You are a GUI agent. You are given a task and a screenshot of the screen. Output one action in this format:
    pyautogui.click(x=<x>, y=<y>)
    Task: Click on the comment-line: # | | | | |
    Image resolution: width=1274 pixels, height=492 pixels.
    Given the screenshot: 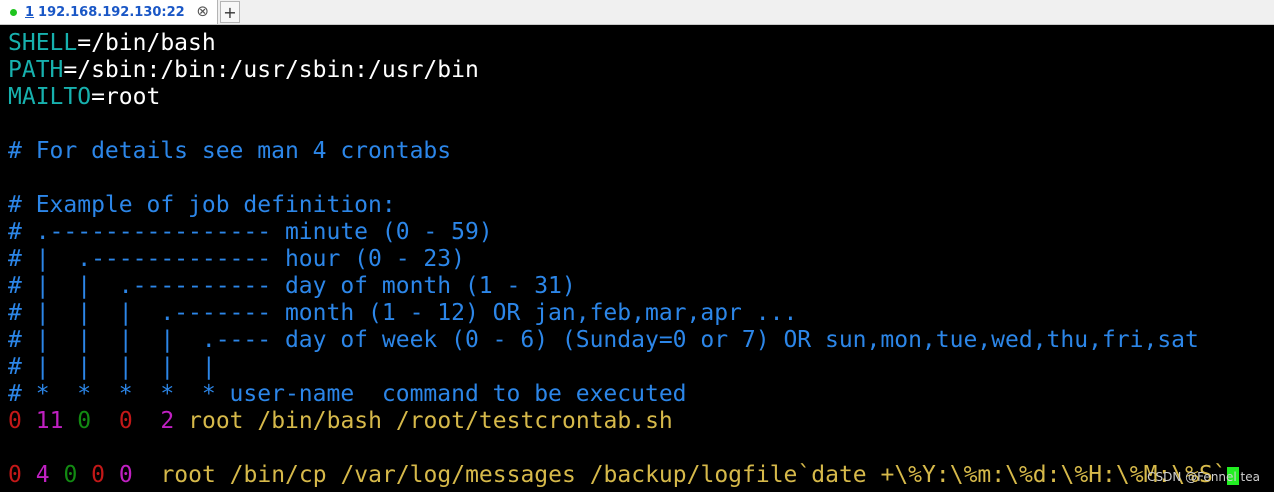 What is the action you would take?
    pyautogui.click(x=112, y=367)
    